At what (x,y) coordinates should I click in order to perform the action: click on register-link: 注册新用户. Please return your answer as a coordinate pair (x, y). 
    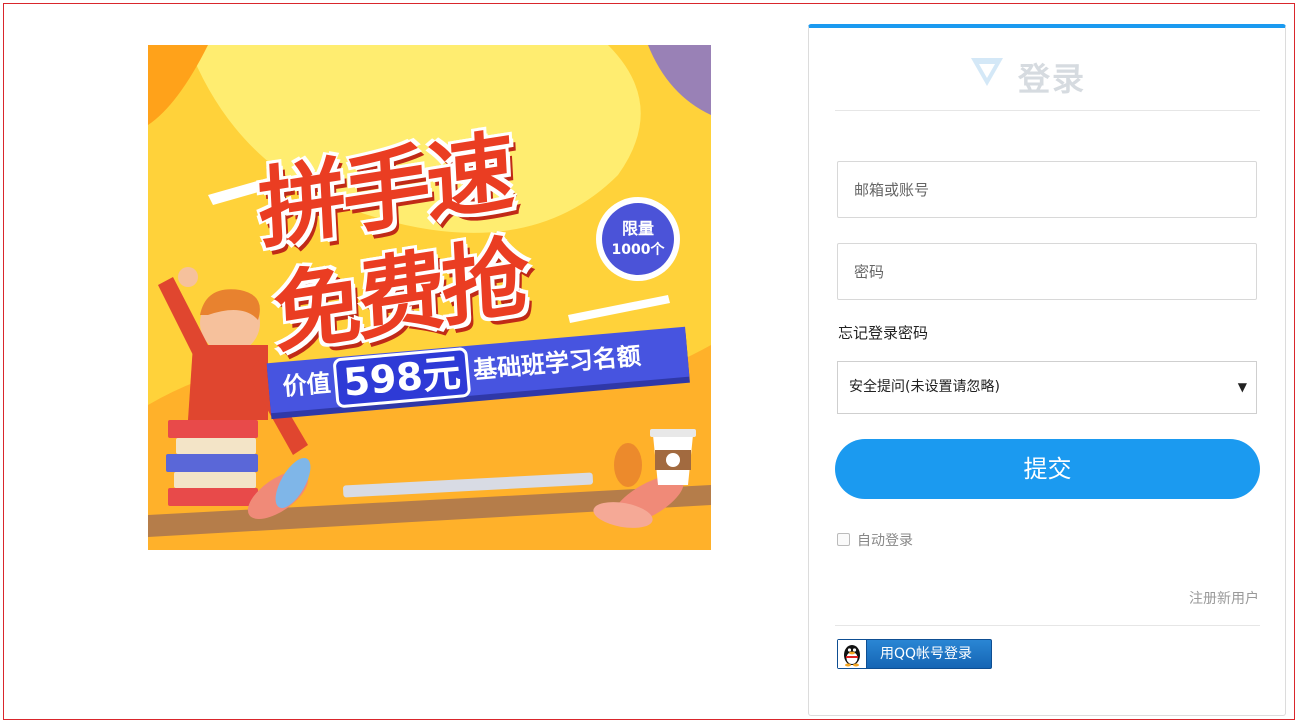
    Looking at the image, I should click on (1224, 598).